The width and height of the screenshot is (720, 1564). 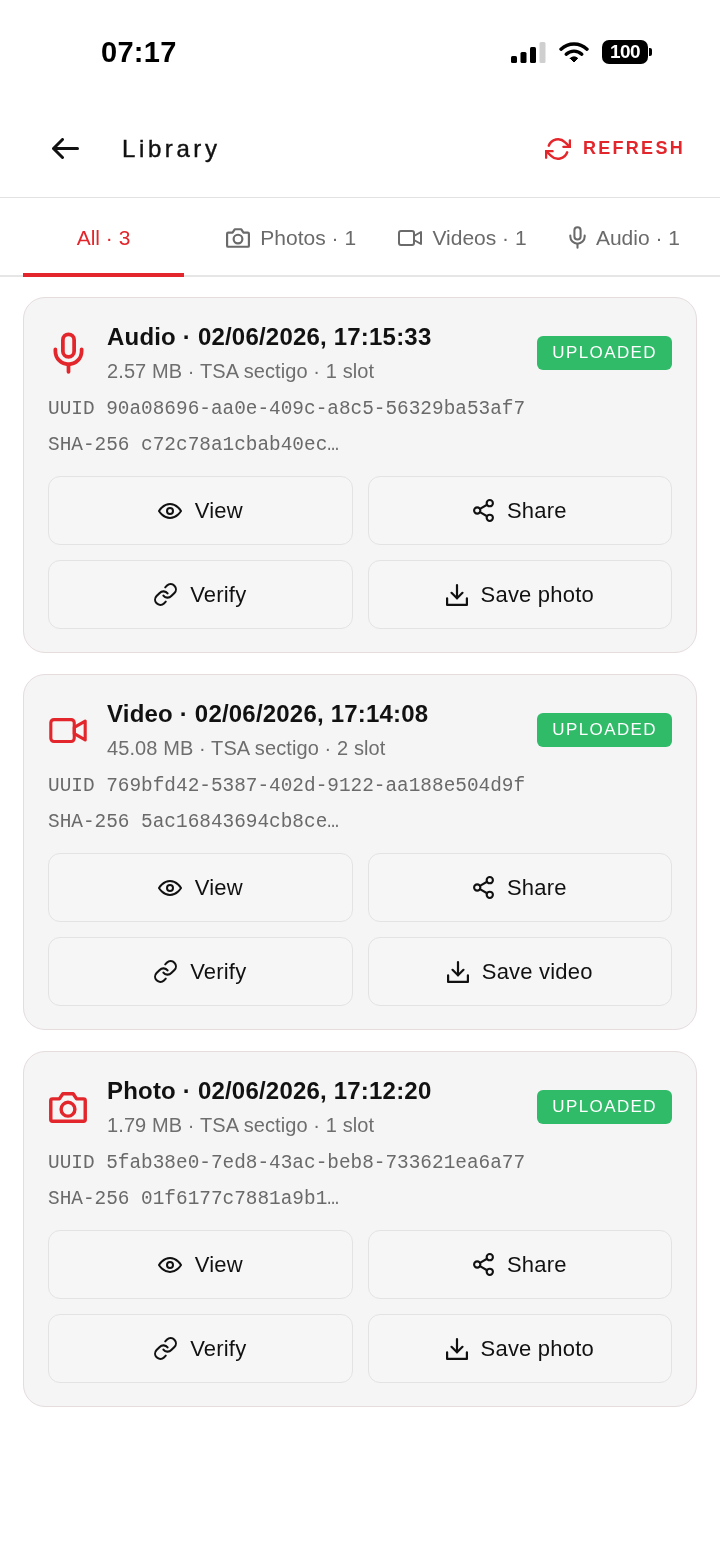 What do you see at coordinates (270, 337) in the screenshot?
I see `media-title: Audio · 02/06/2026, 17:15:33` at bounding box center [270, 337].